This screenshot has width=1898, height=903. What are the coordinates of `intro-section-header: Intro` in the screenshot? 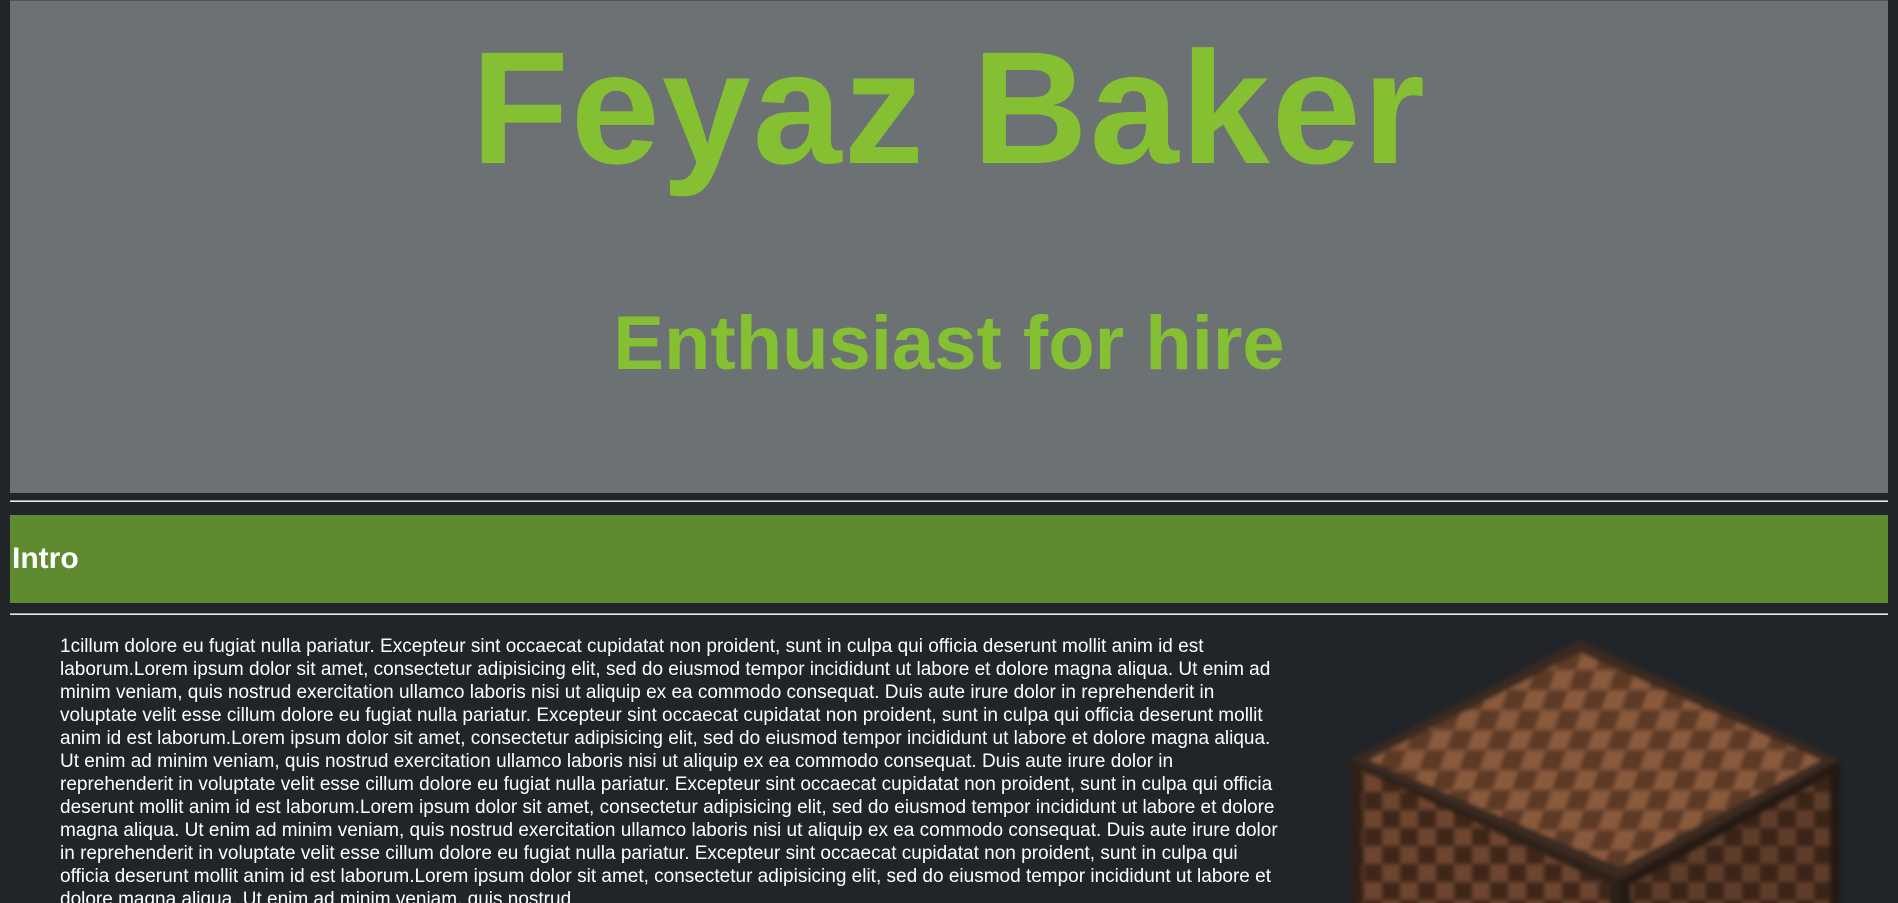 It's located at (949, 559).